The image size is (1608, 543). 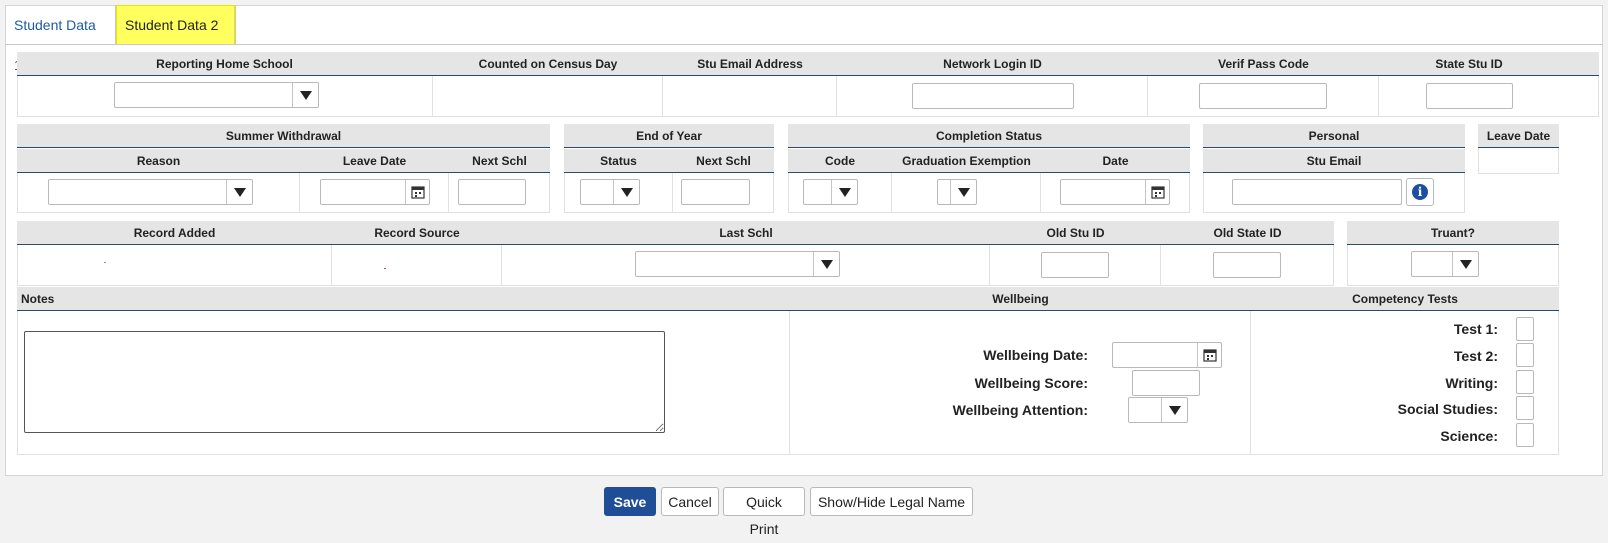 What do you see at coordinates (1247, 233) in the screenshot?
I see `old-state-id-label: Old State ID` at bounding box center [1247, 233].